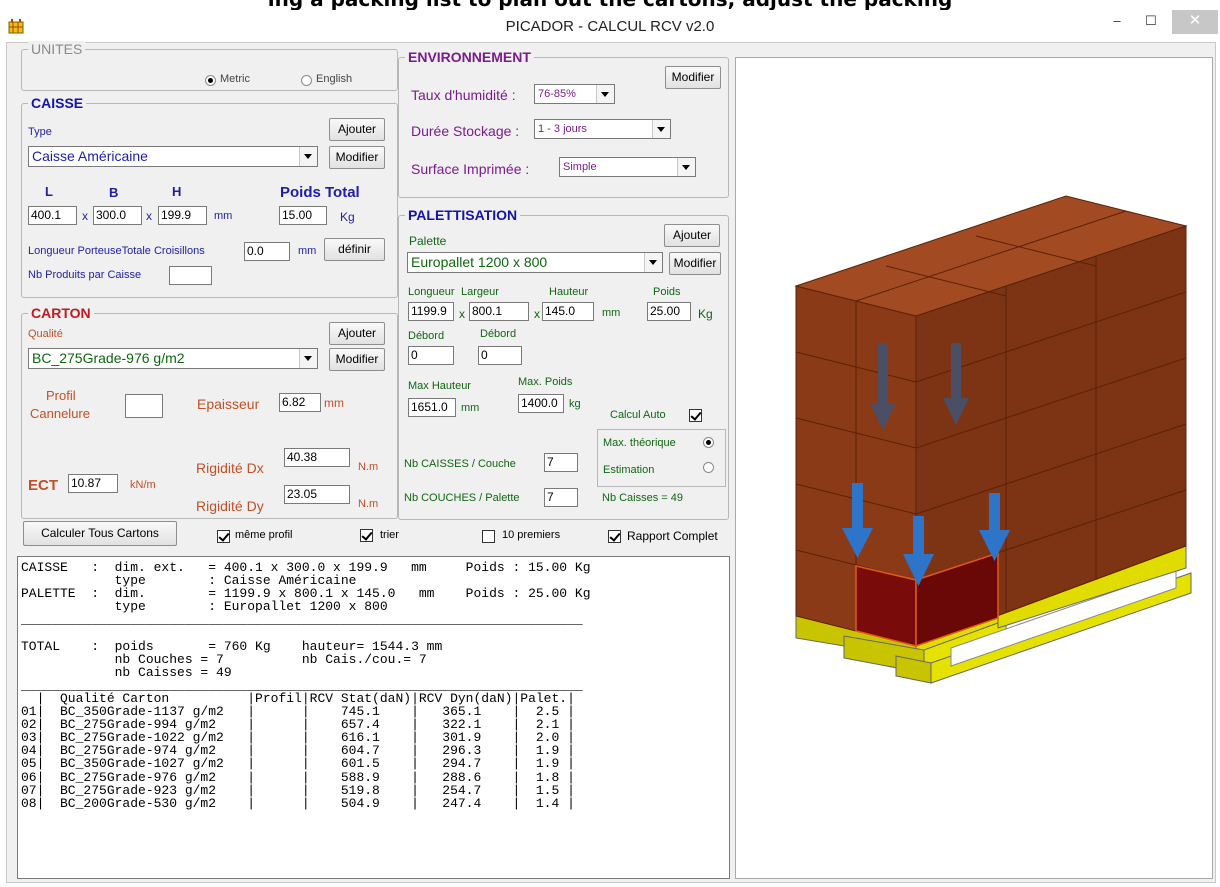  What do you see at coordinates (460, 464) in the screenshot?
I see `nb-caisses-couche-label: Nb CAISSES / Couche` at bounding box center [460, 464].